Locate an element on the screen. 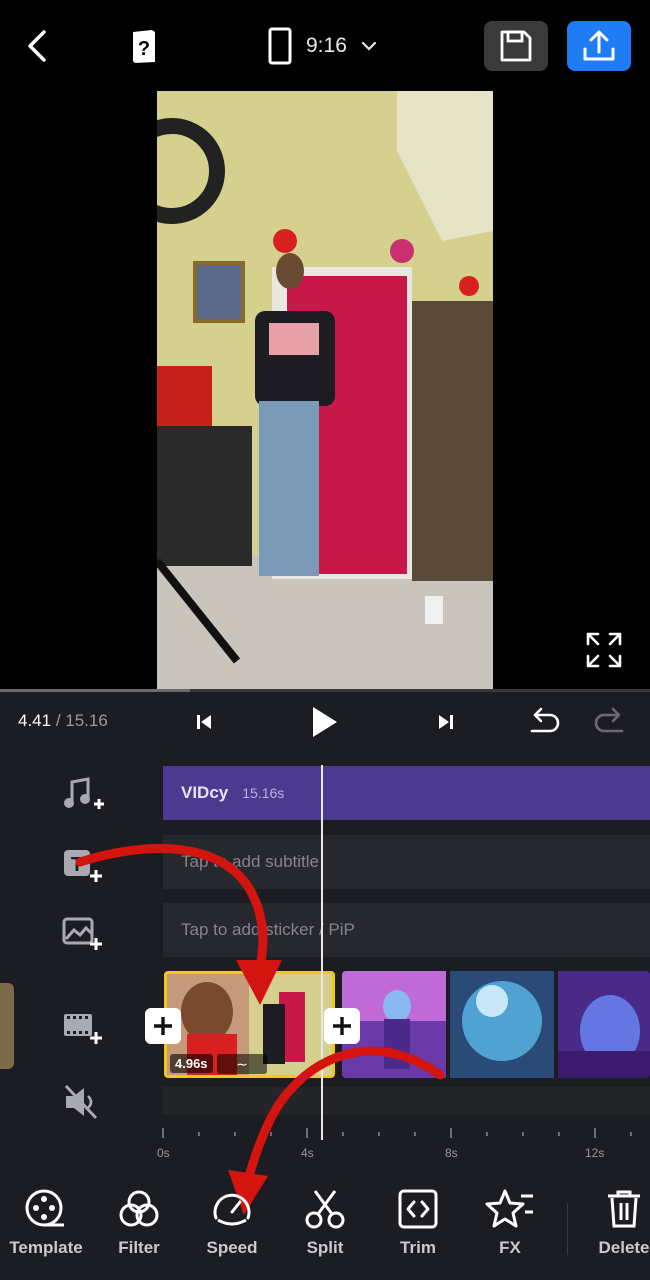 The height and width of the screenshot is (1280, 650). back-button is located at coordinates (38, 46).